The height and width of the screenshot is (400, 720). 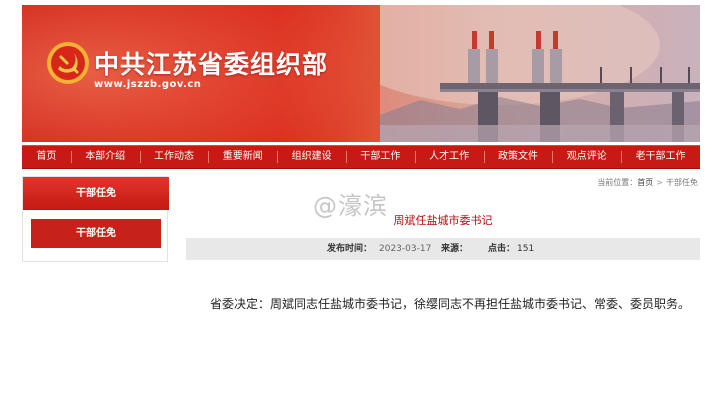 What do you see at coordinates (502, 249) in the screenshot?
I see `views-label: 点击：` at bounding box center [502, 249].